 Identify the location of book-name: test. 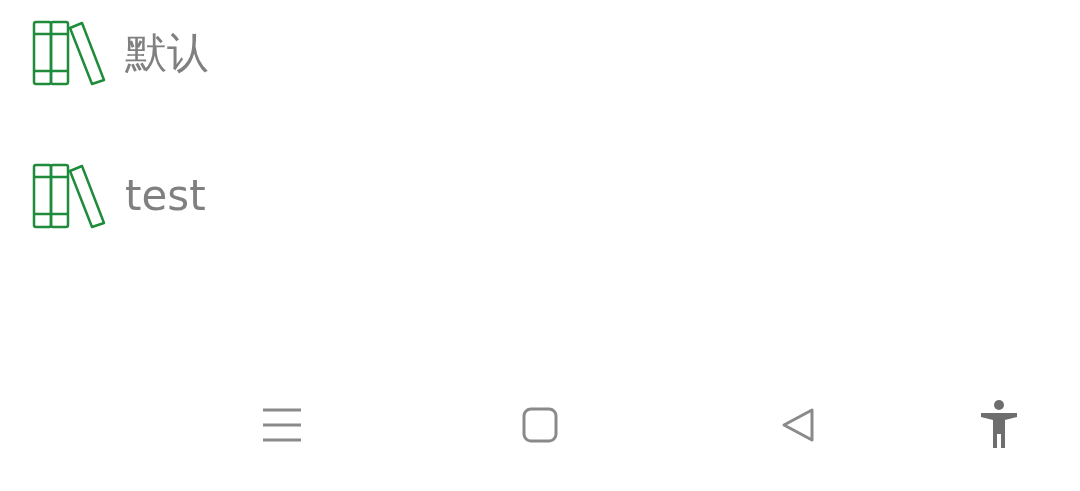
(165, 196).